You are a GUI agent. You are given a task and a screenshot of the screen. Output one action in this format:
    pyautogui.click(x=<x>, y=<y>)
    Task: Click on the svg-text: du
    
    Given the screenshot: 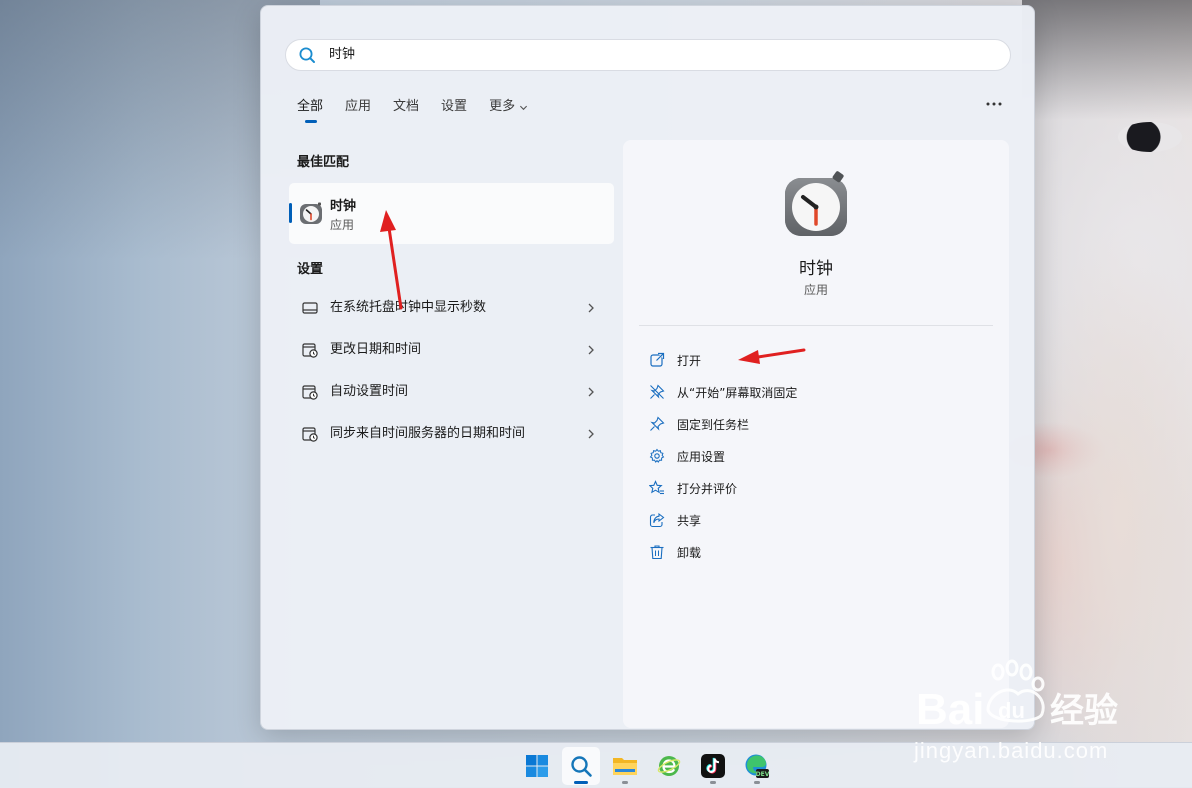 What is the action you would take?
    pyautogui.click(x=1011, y=710)
    